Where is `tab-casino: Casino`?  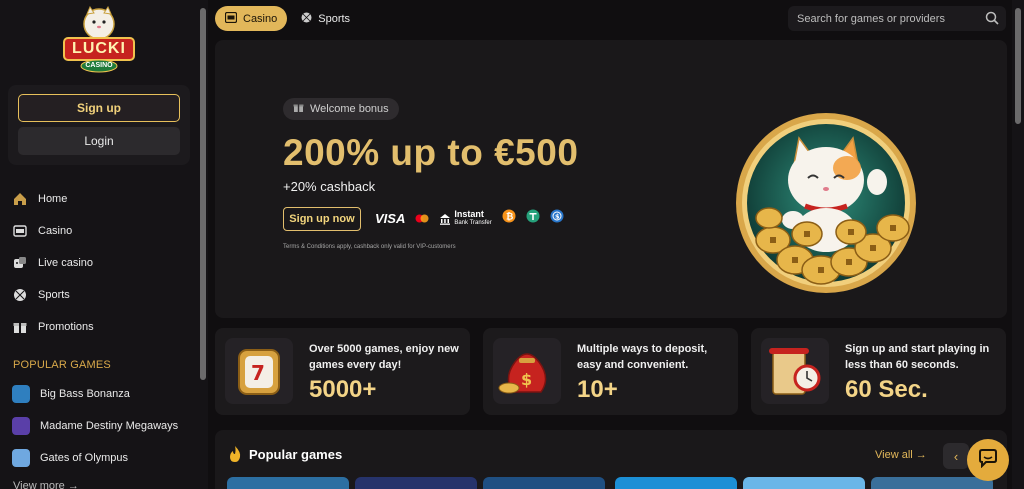
tab-casino: Casino is located at coordinates (251, 18).